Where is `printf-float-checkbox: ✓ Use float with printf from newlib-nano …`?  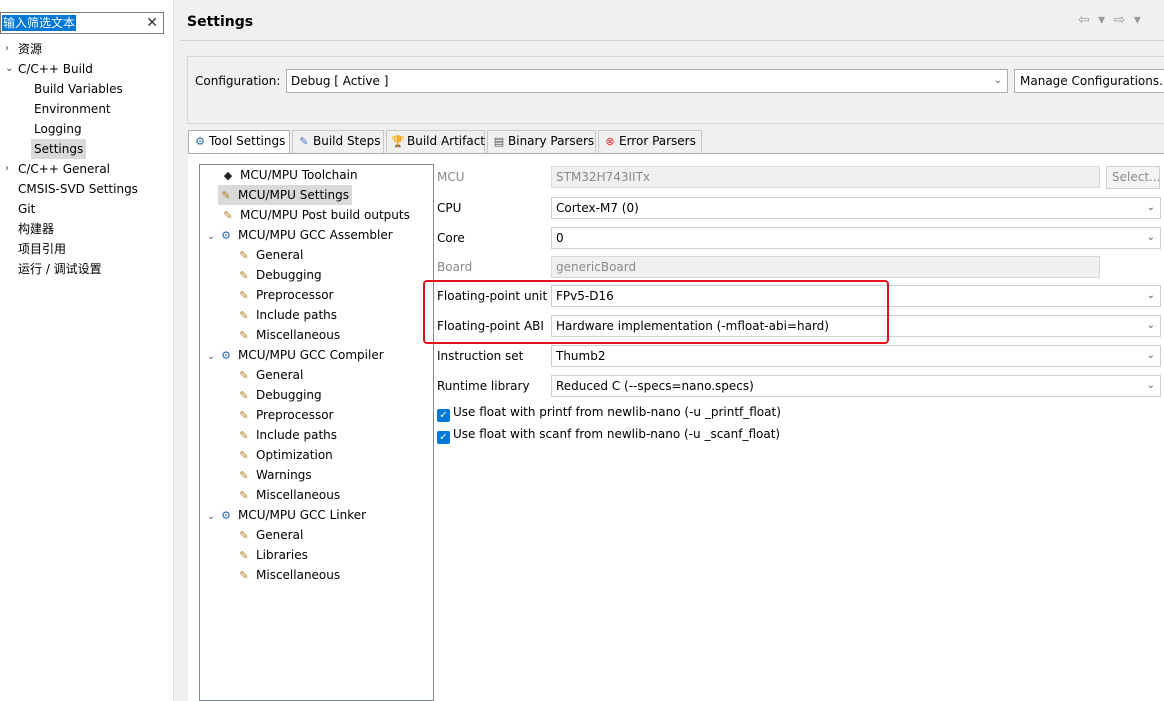
printf-float-checkbox: ✓ Use float with printf from newlib-nano … is located at coordinates (609, 412).